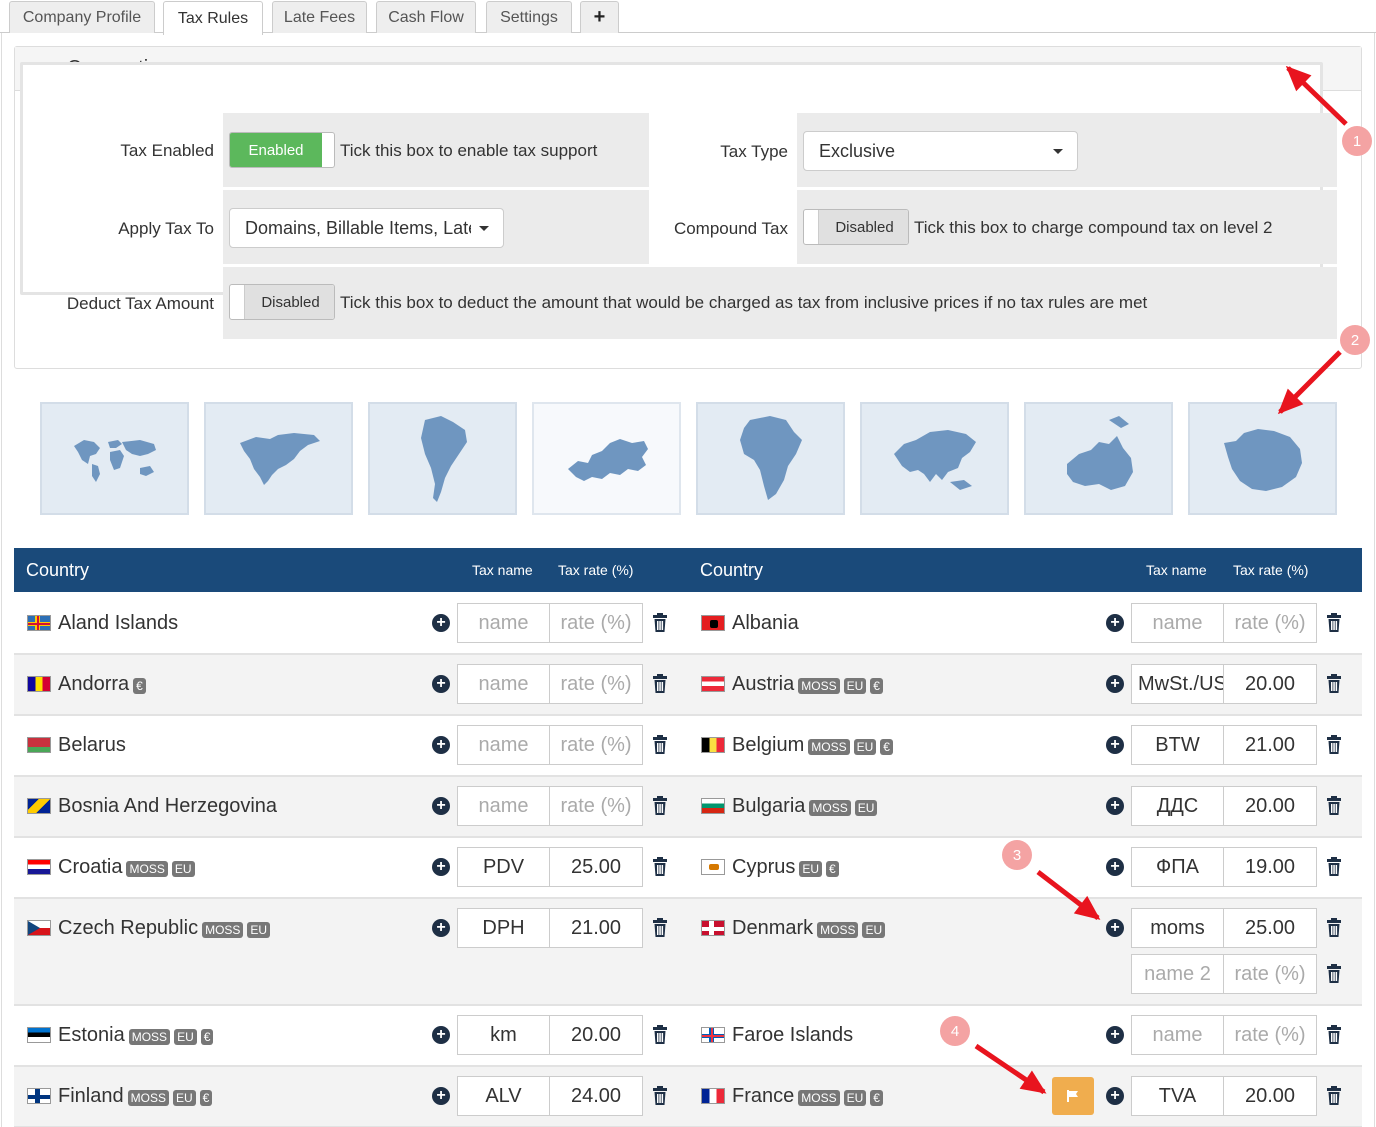 The height and width of the screenshot is (1127, 1376). What do you see at coordinates (503, 1096) in the screenshot?
I see `tax-name-input: ALV` at bounding box center [503, 1096].